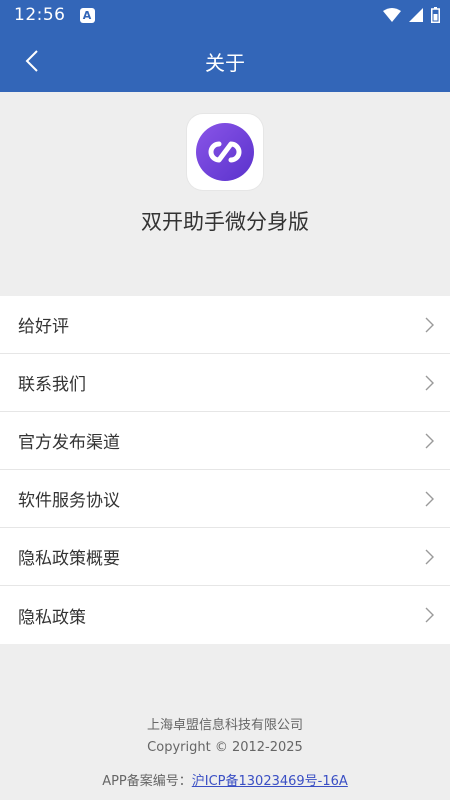 Image resolution: width=450 pixels, height=800 pixels. I want to click on icp-number-link: 沪ICP备13023469号-16A, so click(270, 781).